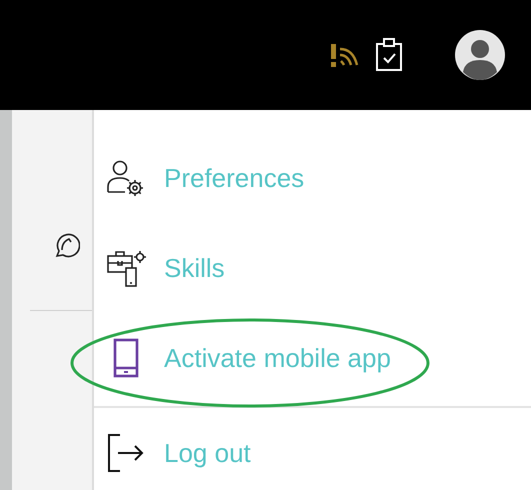  What do you see at coordinates (345, 55) in the screenshot?
I see `alert-signal-icon` at bounding box center [345, 55].